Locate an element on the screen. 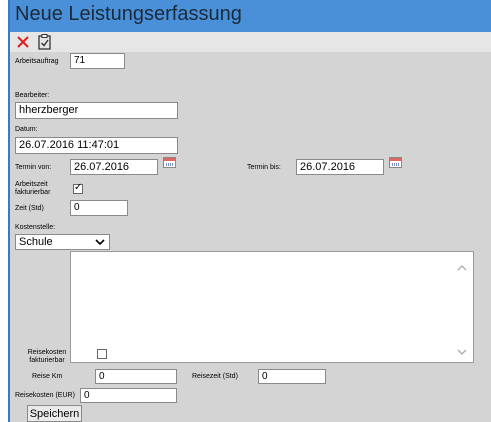 The height and width of the screenshot is (422, 491). zeit-input: 0 is located at coordinates (99, 208).